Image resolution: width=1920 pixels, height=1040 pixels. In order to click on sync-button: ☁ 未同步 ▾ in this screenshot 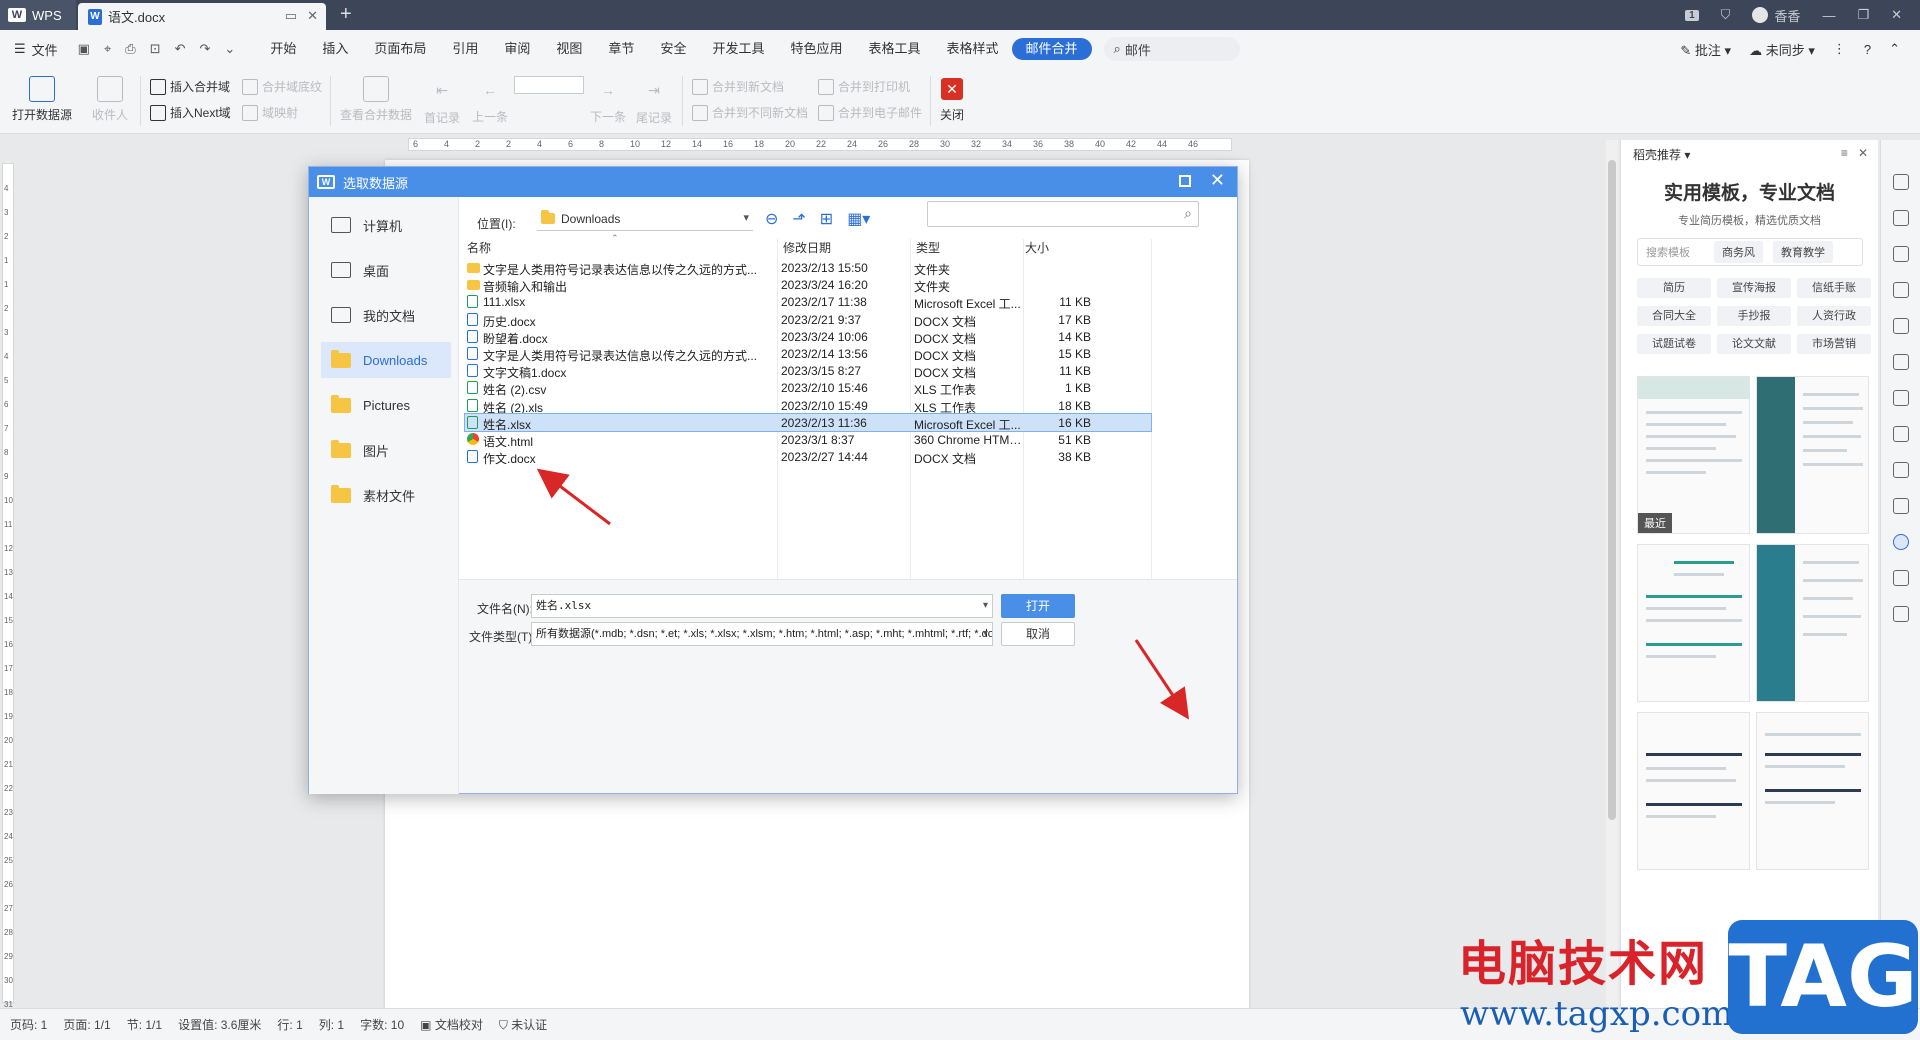, I will do `click(1782, 49)`.